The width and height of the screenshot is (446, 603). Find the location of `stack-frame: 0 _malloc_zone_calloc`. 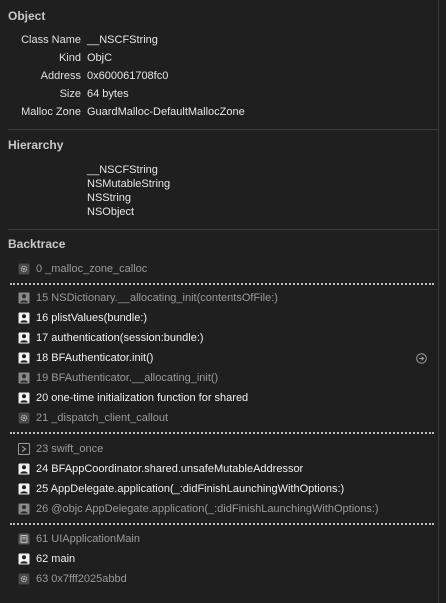

stack-frame: 0 _malloc_zone_calloc is located at coordinates (82, 269).